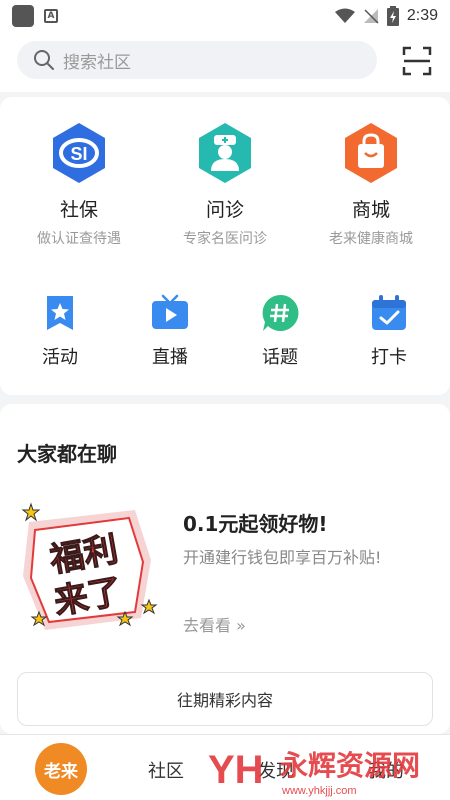  Describe the element at coordinates (371, 239) in the screenshot. I see `service-subtitle: 老来健康商城` at that location.